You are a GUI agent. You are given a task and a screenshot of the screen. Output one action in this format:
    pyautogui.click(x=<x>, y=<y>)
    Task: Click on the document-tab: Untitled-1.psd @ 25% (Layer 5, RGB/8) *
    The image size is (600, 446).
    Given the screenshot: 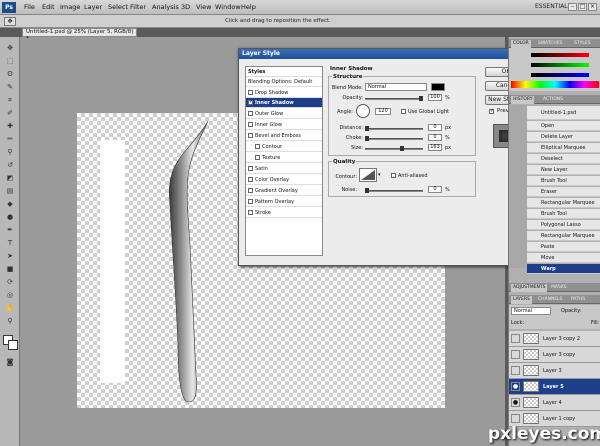 What is the action you would take?
    pyautogui.click(x=79, y=35)
    